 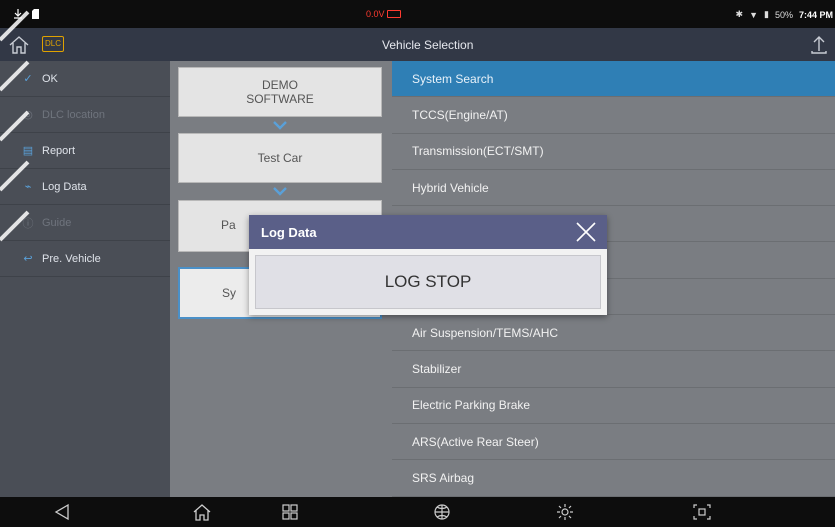 What do you see at coordinates (819, 44) in the screenshot?
I see `upload-icon` at bounding box center [819, 44].